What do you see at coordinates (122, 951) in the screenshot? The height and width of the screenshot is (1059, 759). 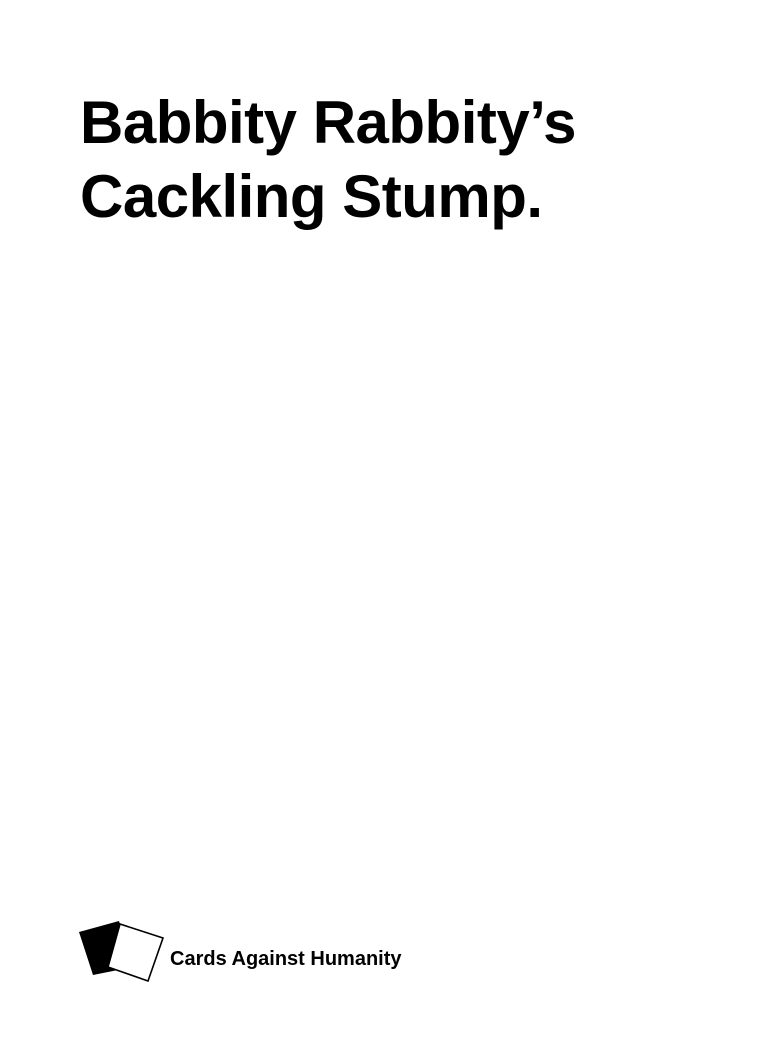 I see `cards-logo-icon` at bounding box center [122, 951].